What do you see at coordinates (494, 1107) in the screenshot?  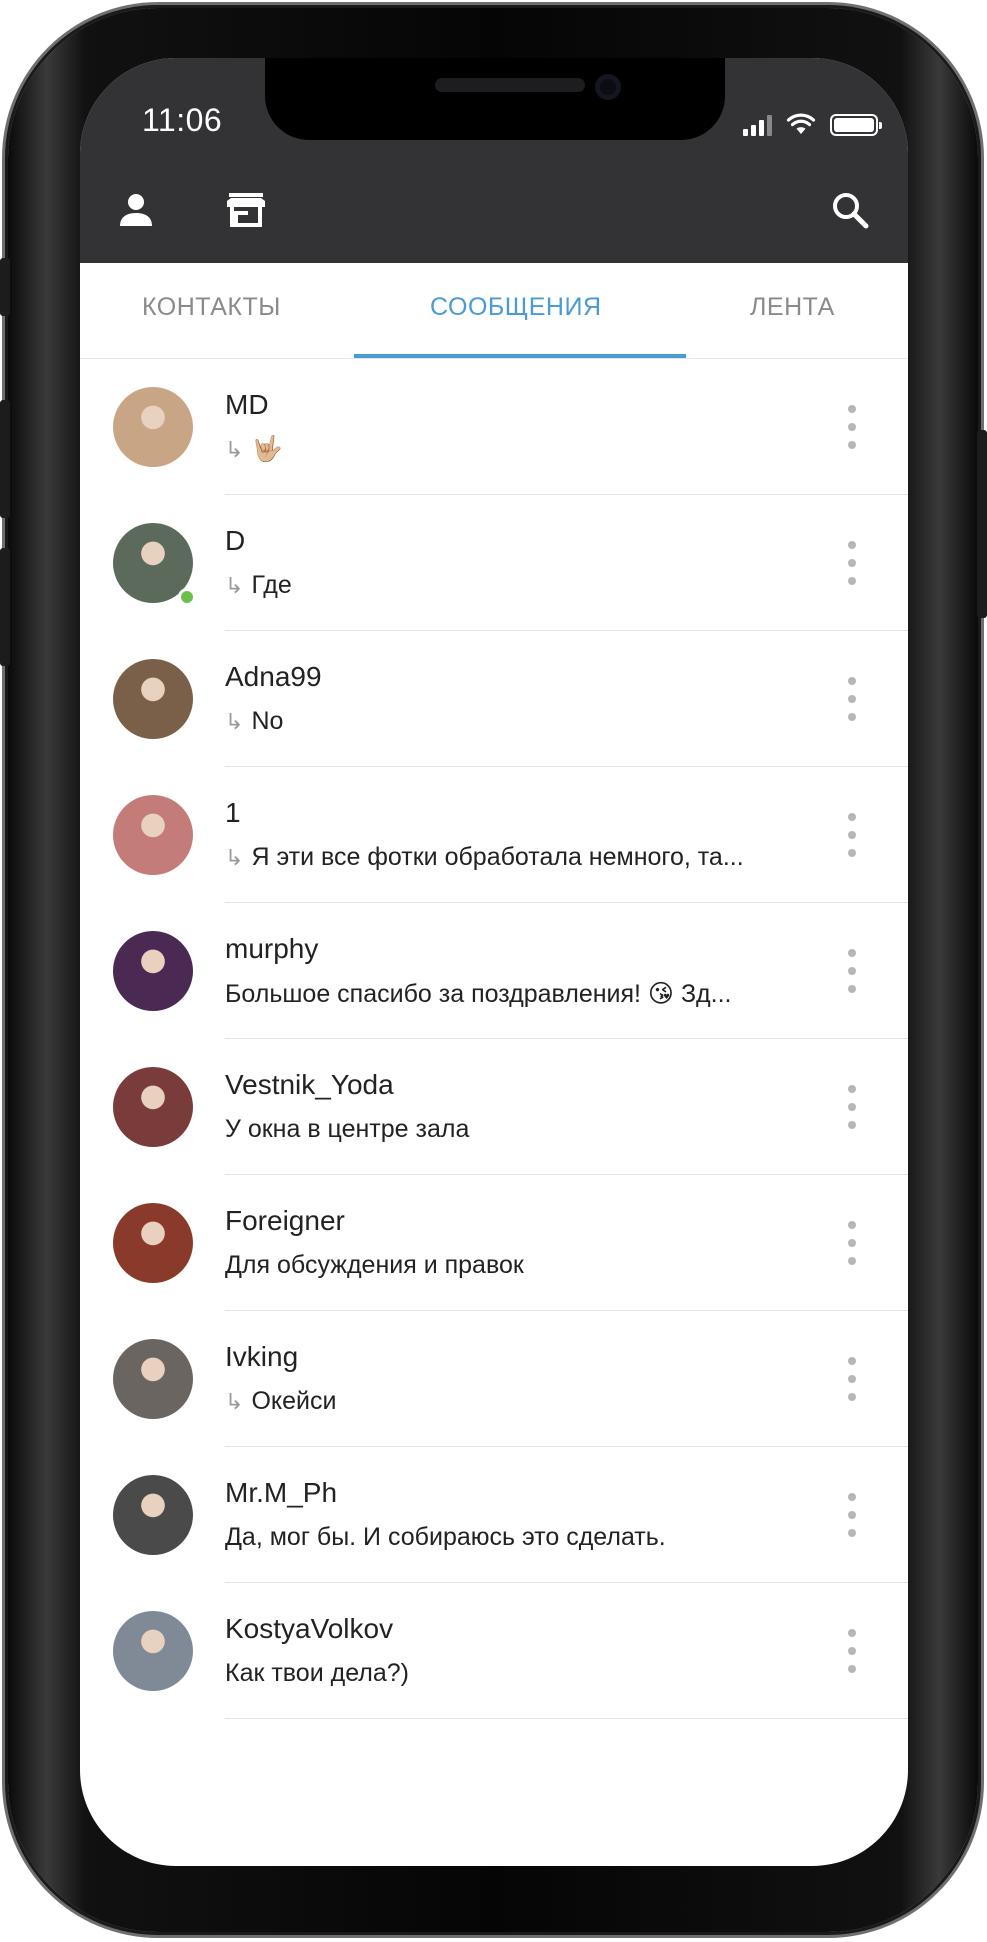 I see `chat-row: Vestnik_Yoda У окна в центре зала` at bounding box center [494, 1107].